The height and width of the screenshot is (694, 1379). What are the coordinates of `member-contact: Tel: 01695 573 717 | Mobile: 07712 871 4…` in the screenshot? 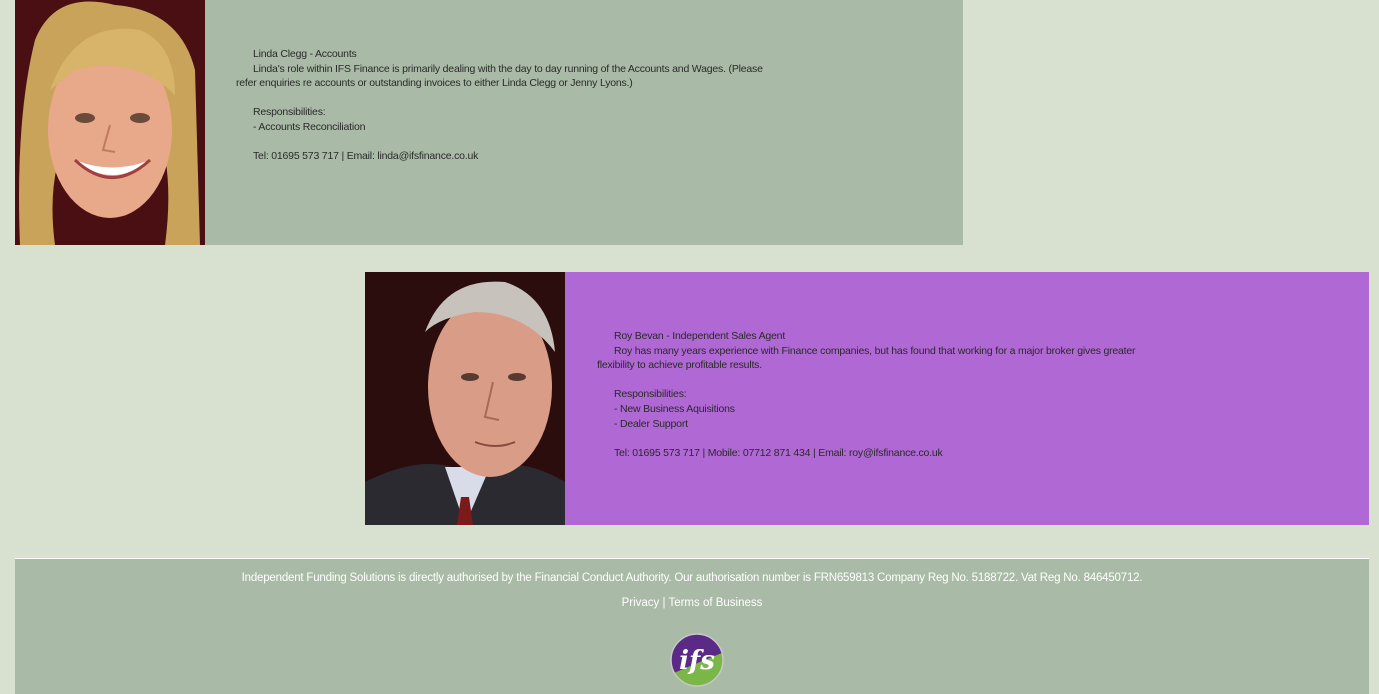 It's located at (778, 452).